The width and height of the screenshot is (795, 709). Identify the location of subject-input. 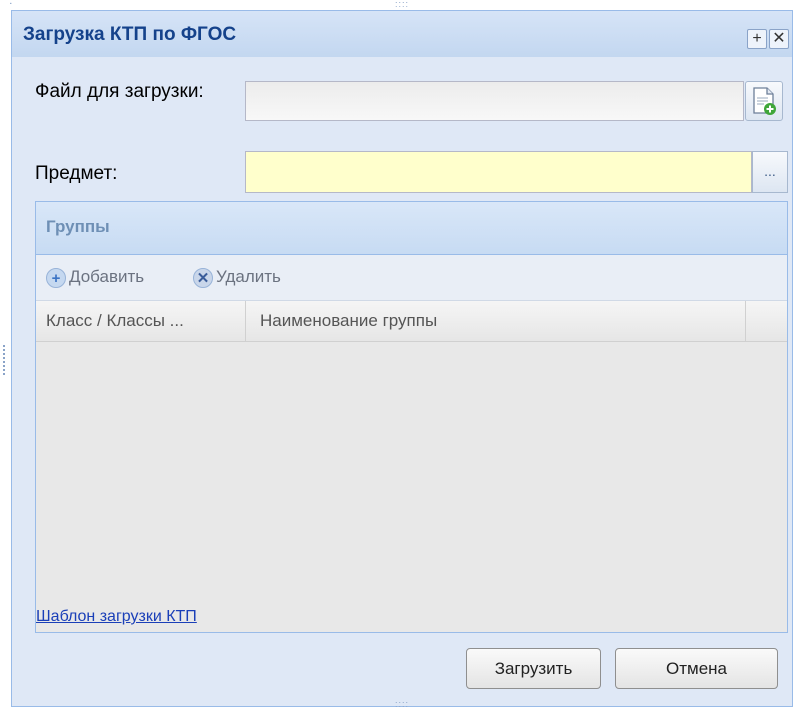
(498, 172).